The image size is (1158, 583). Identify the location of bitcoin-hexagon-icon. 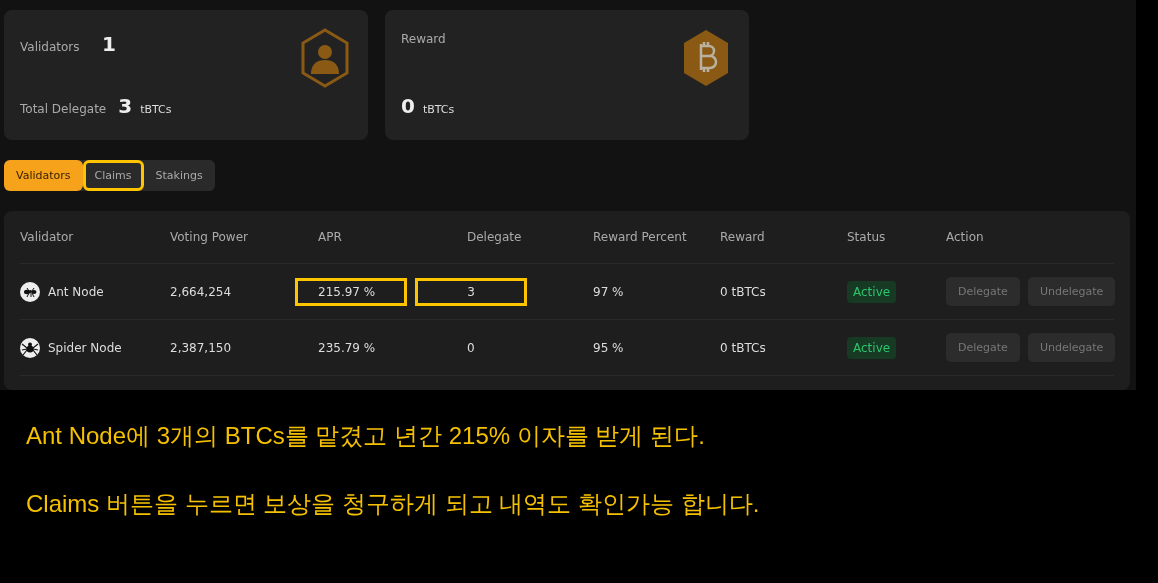
(706, 58).